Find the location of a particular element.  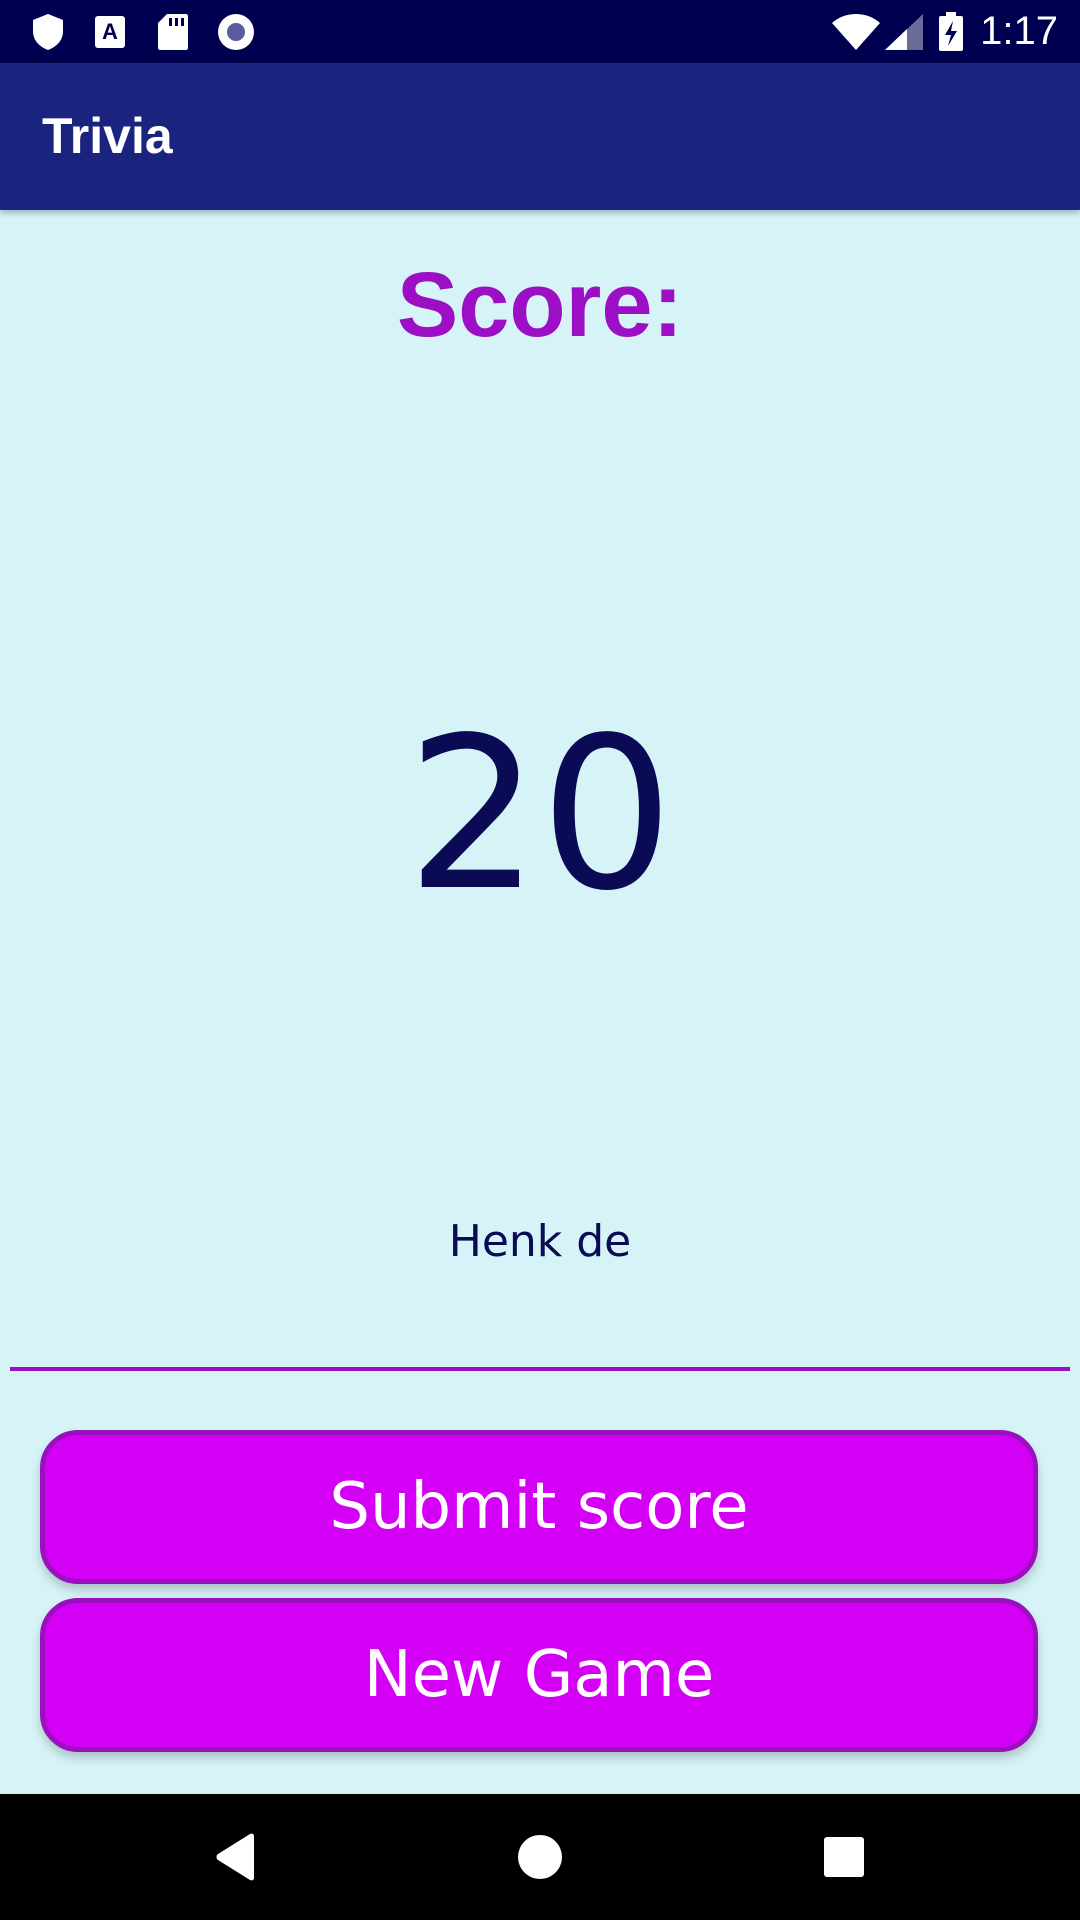

shield-icon is located at coordinates (48, 32).